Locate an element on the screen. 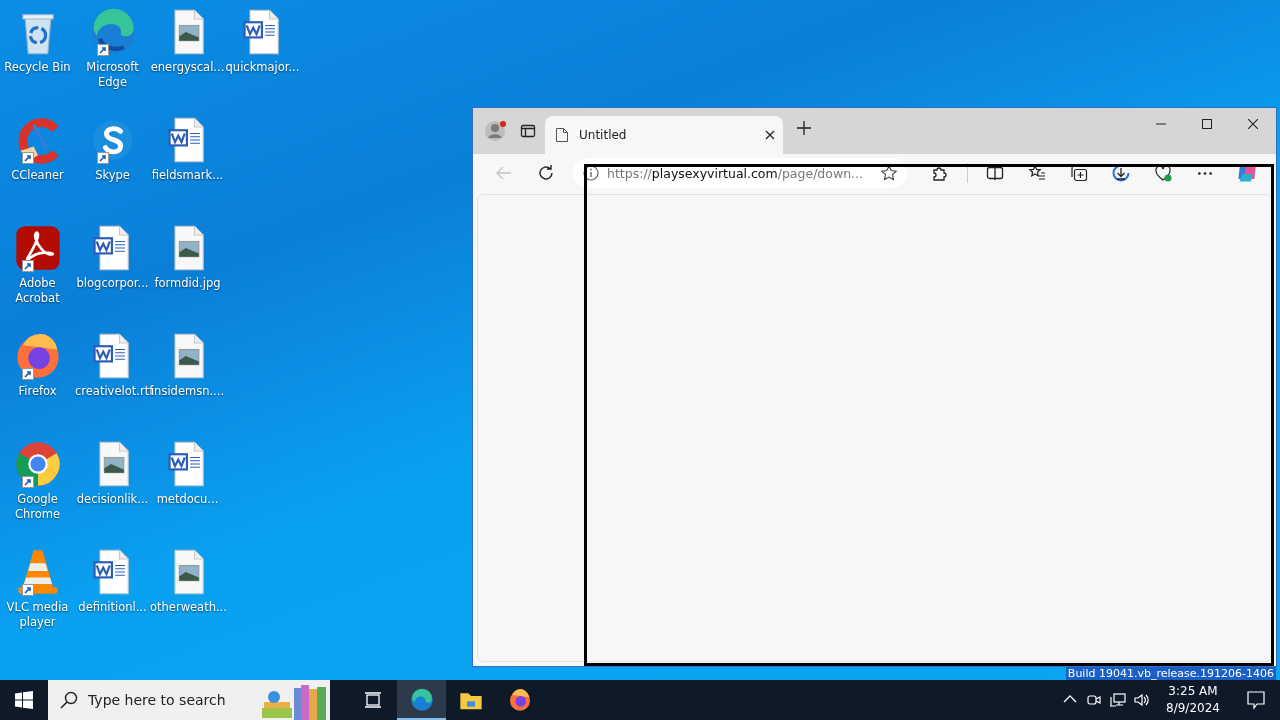 The height and width of the screenshot is (720, 1280). icon-label: Microsoft Edge is located at coordinates (112, 75).